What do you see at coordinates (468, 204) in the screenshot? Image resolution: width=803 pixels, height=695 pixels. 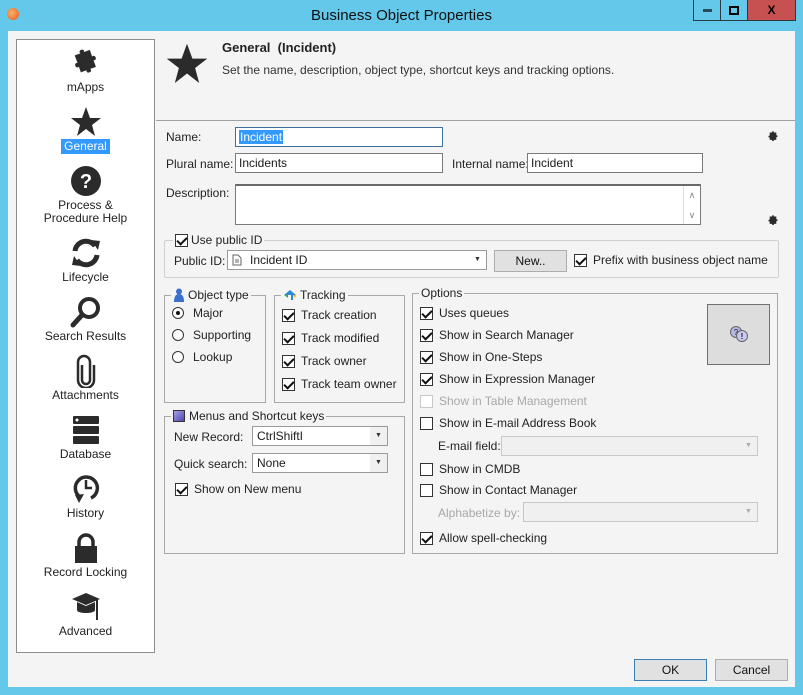 I see `description-textarea: ∧ ∨` at bounding box center [468, 204].